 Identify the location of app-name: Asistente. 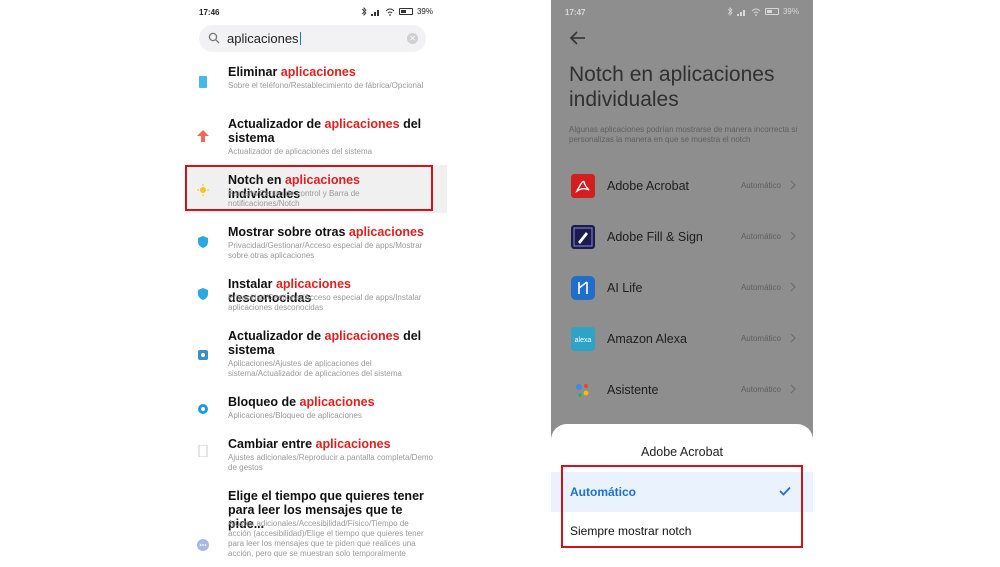
(633, 390).